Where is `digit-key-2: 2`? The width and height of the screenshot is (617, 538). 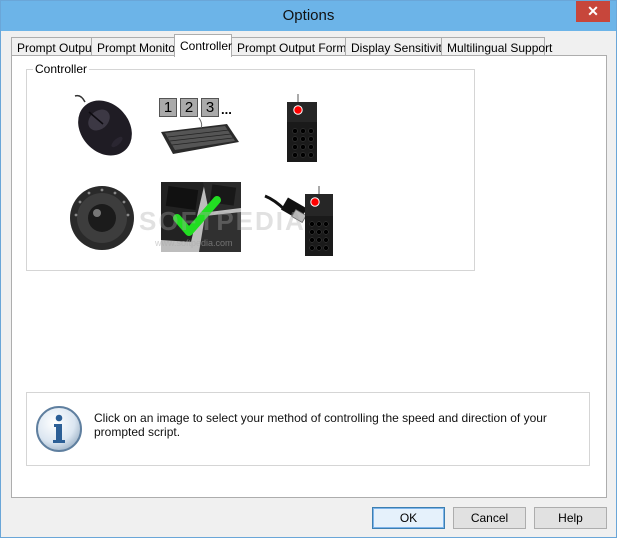
digit-key-2: 2 is located at coordinates (189, 107).